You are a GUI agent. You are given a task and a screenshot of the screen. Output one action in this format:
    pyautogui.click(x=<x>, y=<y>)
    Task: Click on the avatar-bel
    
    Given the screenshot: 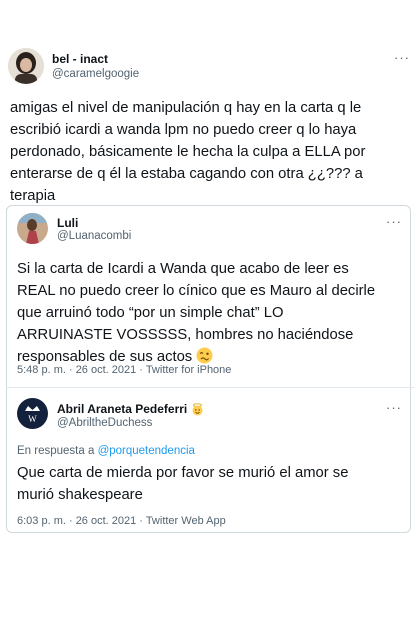 What is the action you would take?
    pyautogui.click(x=26, y=66)
    